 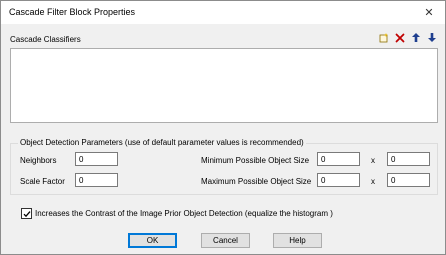 I want to click on scale-factor-label: Scale Factor, so click(x=42, y=181).